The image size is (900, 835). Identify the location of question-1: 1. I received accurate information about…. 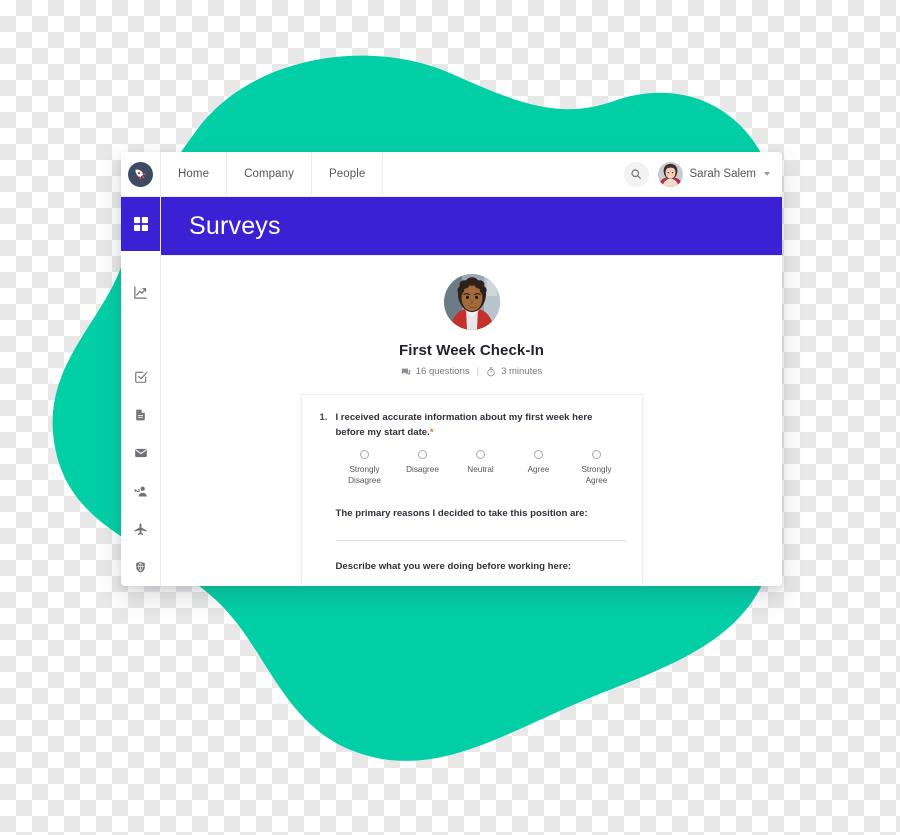
(472, 426).